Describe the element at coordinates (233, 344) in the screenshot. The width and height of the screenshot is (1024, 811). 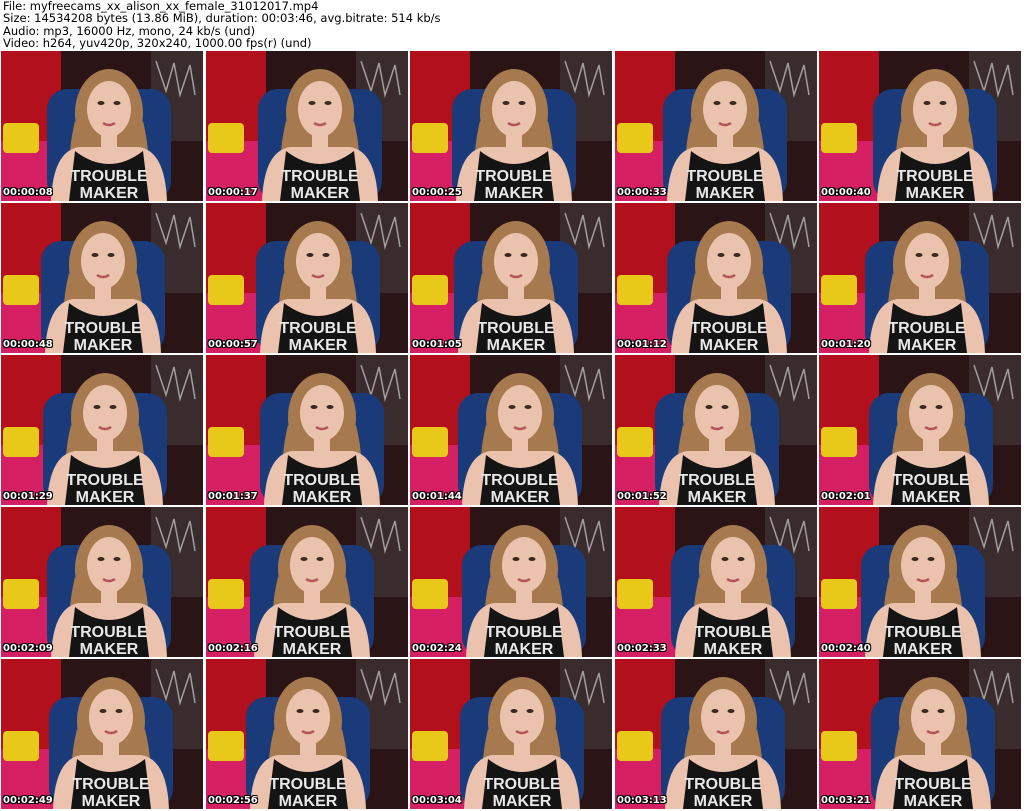
I see `thumbnail-timestamp: 00:00:57` at that location.